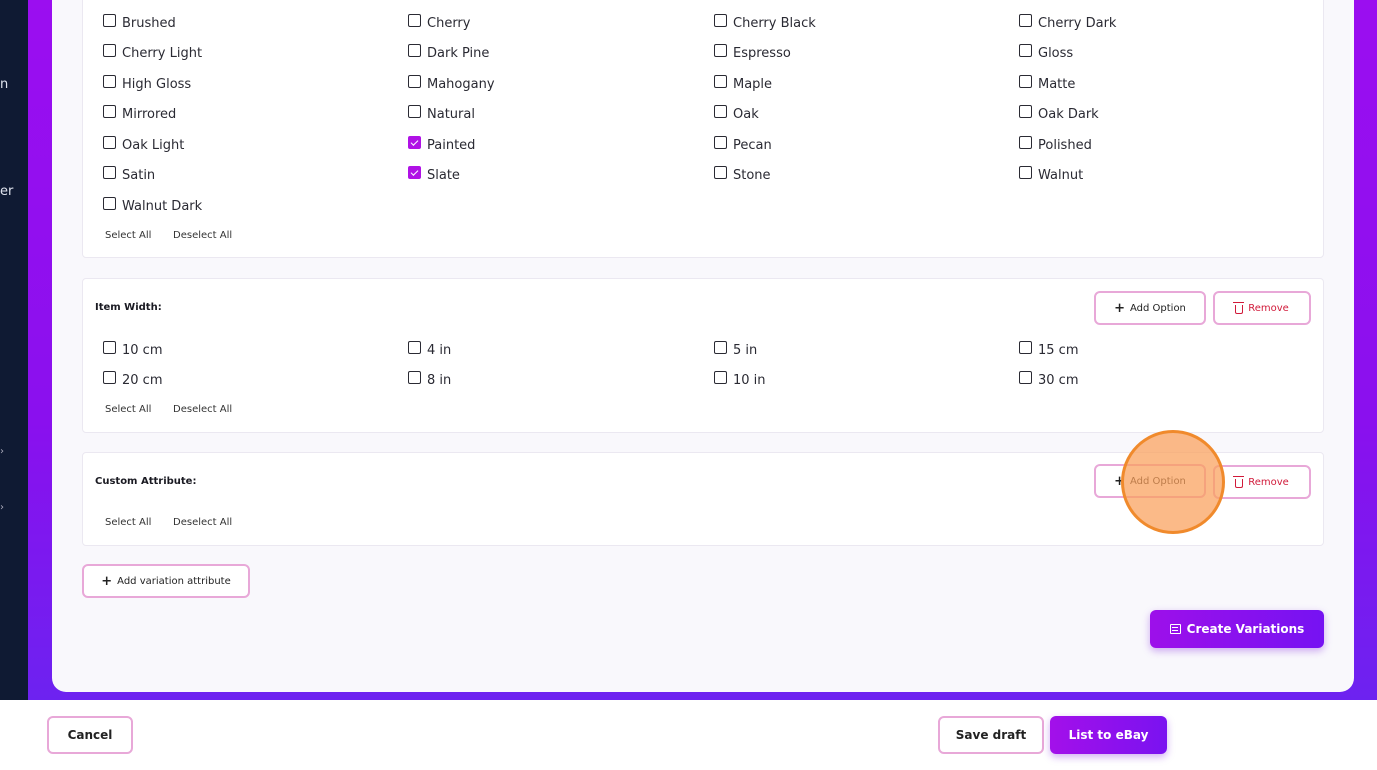  What do you see at coordinates (1237, 629) in the screenshot?
I see `create-variations-button: Create Variations` at bounding box center [1237, 629].